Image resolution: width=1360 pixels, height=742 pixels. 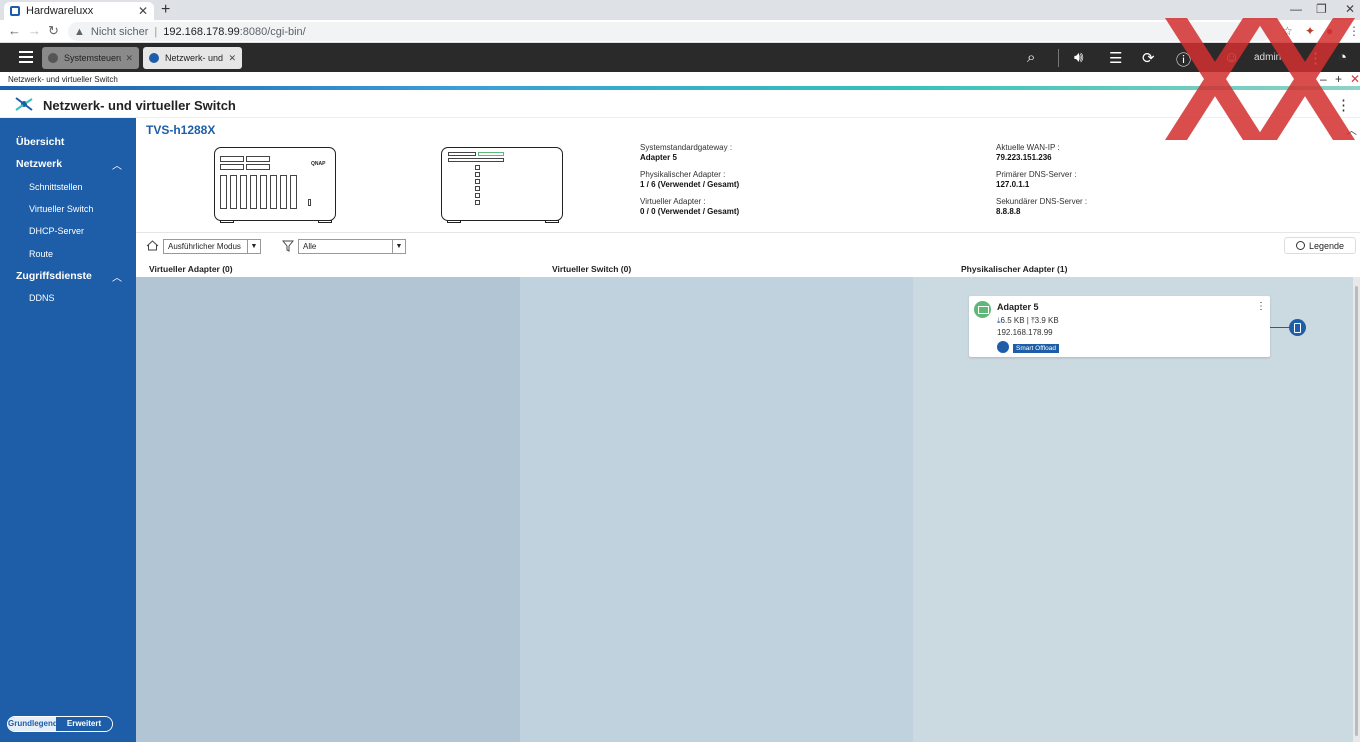 I want to click on filter-select: Alle ▼, so click(x=352, y=246).